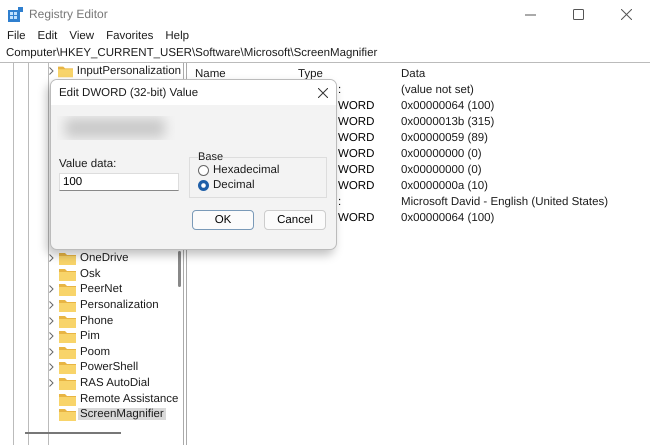 Image resolution: width=650 pixels, height=445 pixels. I want to click on menu-item: Help, so click(177, 36).